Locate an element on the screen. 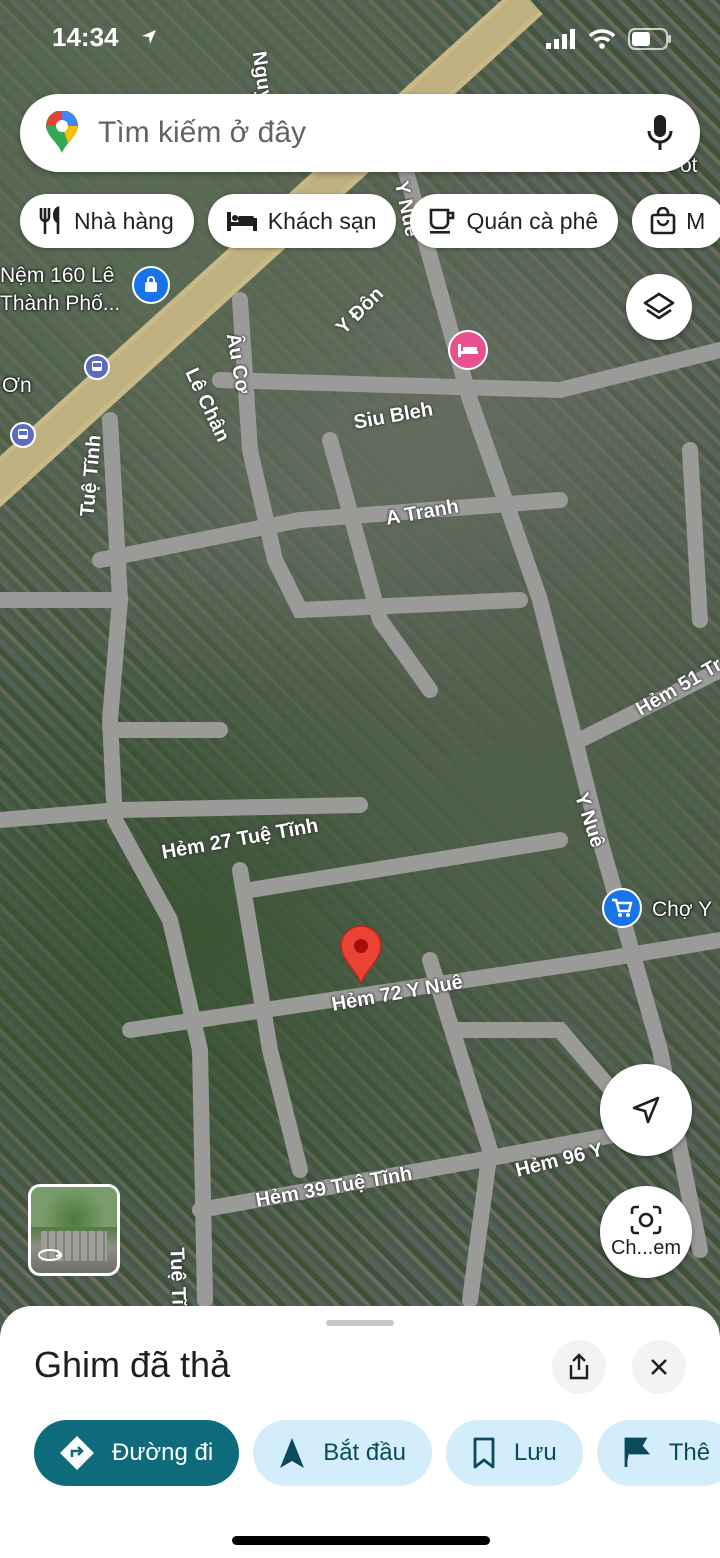 Image resolution: width=720 pixels, height=1558 pixels. search-input: Tìm kiếm ở đây is located at coordinates (372, 133).